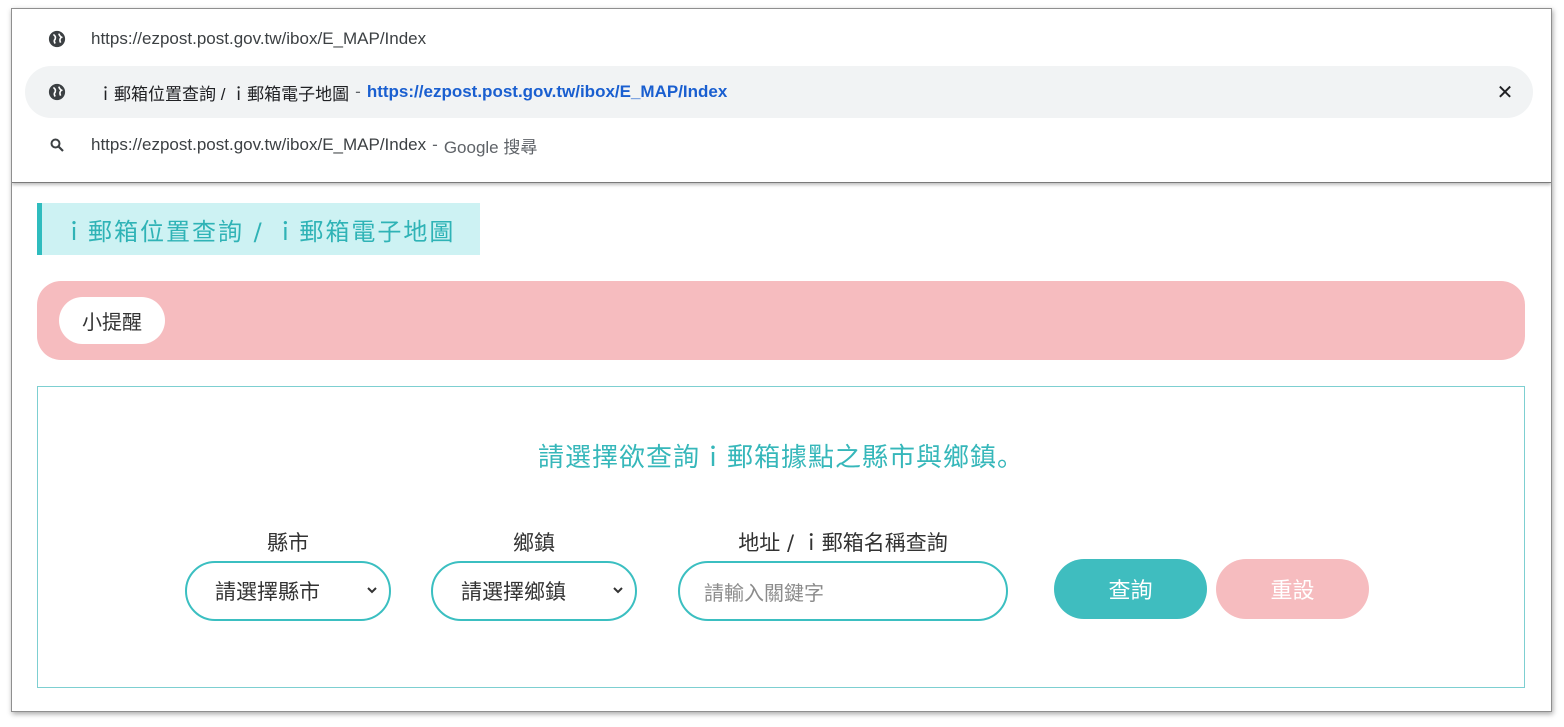  I want to click on county-select: 請選擇縣市, so click(288, 591).